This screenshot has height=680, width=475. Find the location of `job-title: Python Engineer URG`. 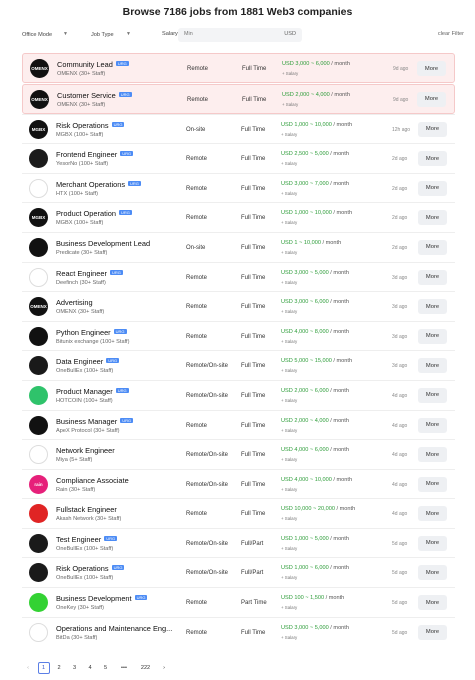

job-title: Python Engineer URG is located at coordinates (91, 332).